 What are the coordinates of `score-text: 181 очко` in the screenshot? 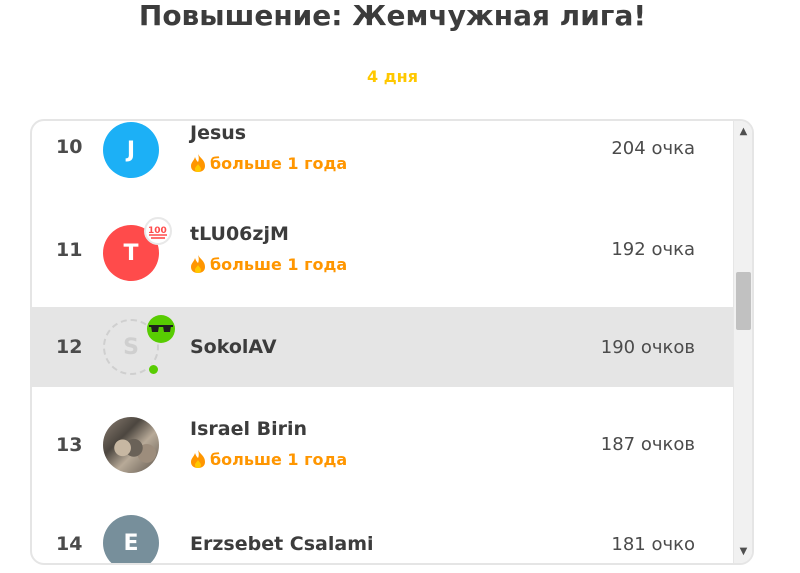 It's located at (653, 544).